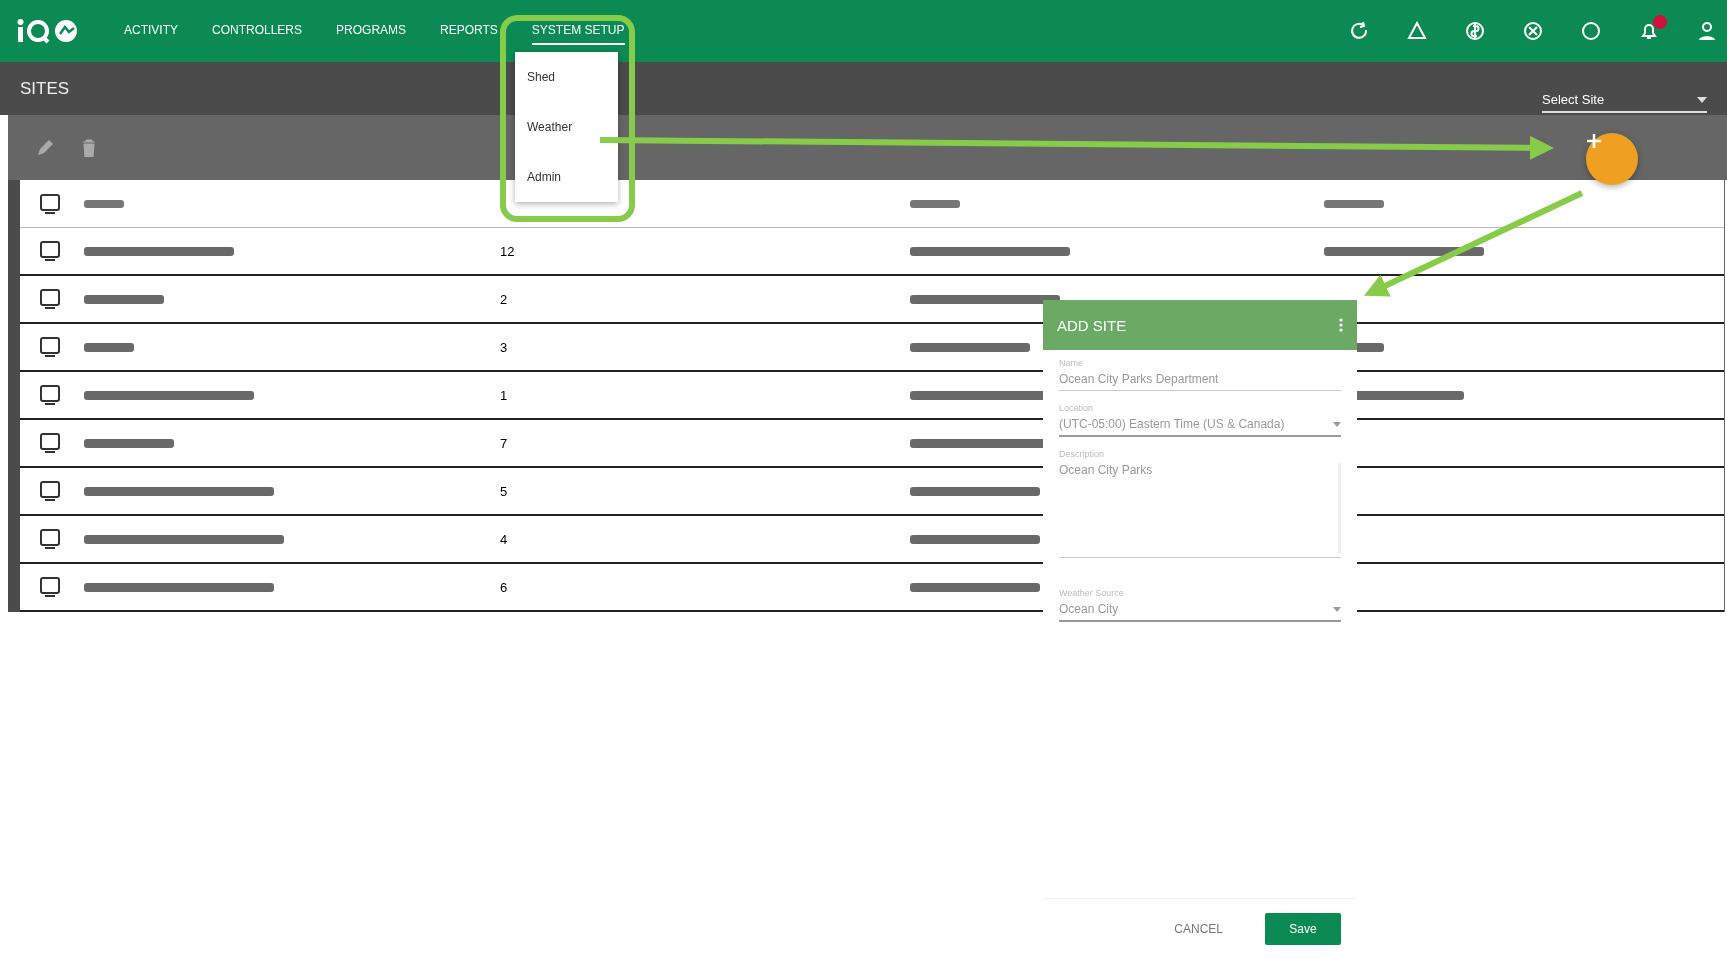 Image resolution: width=1727 pixels, height=959 pixels. What do you see at coordinates (1200, 420) in the screenshot?
I see `dropdown-field: Location (UTC-05:00) Eastern Time (US & Canada)` at bounding box center [1200, 420].